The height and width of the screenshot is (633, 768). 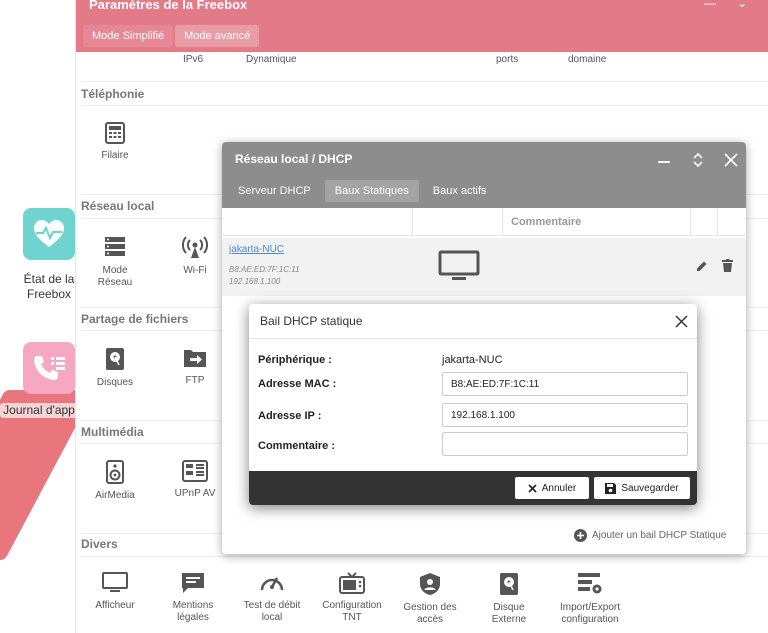 What do you see at coordinates (115, 246) in the screenshot?
I see `server-icon` at bounding box center [115, 246].